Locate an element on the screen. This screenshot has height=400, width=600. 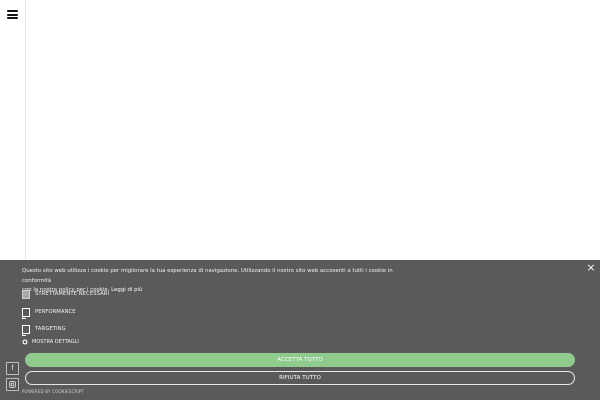
hamburger-menu-icon is located at coordinates (12, 14).